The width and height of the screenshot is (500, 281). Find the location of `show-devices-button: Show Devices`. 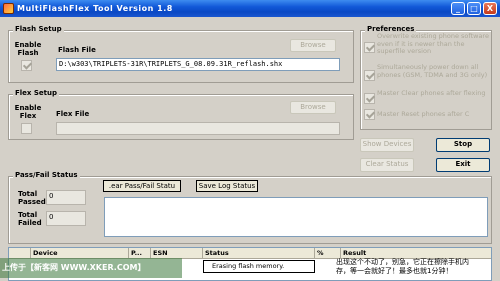

show-devices-button: Show Devices is located at coordinates (387, 145).